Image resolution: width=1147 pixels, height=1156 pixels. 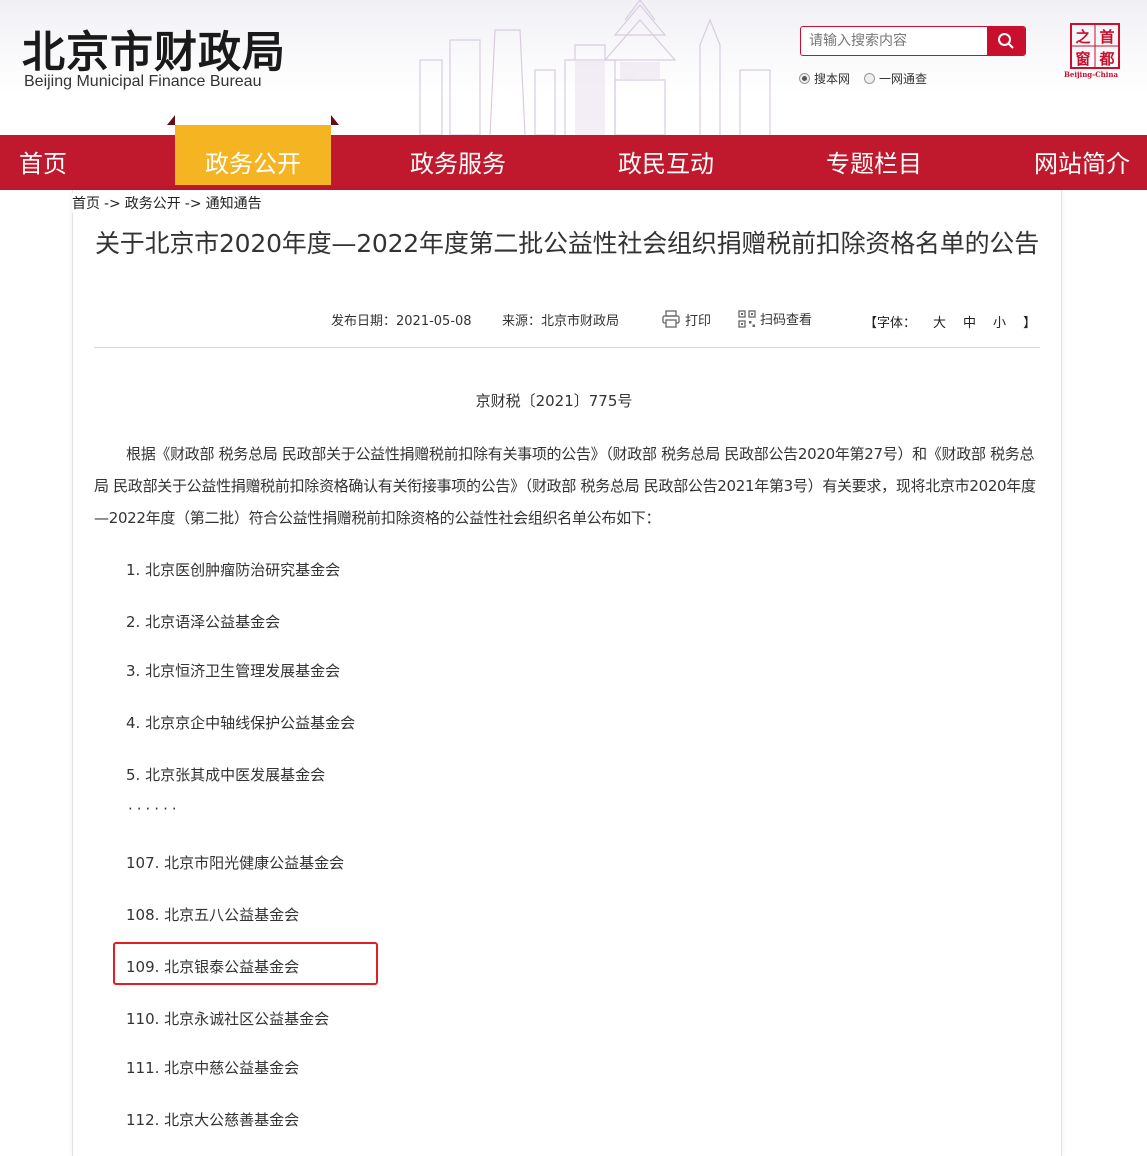 I want to click on list-item: 2. 北京语泽公益基金会, so click(x=203, y=622).